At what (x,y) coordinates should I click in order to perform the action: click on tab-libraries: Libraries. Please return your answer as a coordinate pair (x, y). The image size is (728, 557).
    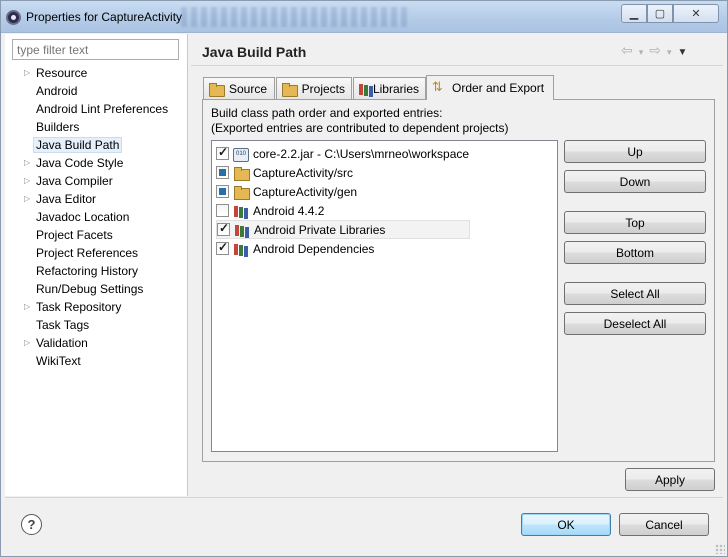
    Looking at the image, I should click on (389, 88).